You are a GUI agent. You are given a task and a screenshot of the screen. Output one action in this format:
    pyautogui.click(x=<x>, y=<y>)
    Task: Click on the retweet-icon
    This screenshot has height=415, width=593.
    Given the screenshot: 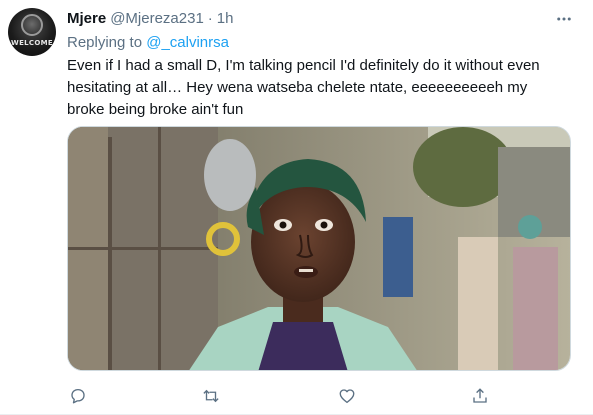 What is the action you would take?
    pyautogui.click(x=211, y=396)
    